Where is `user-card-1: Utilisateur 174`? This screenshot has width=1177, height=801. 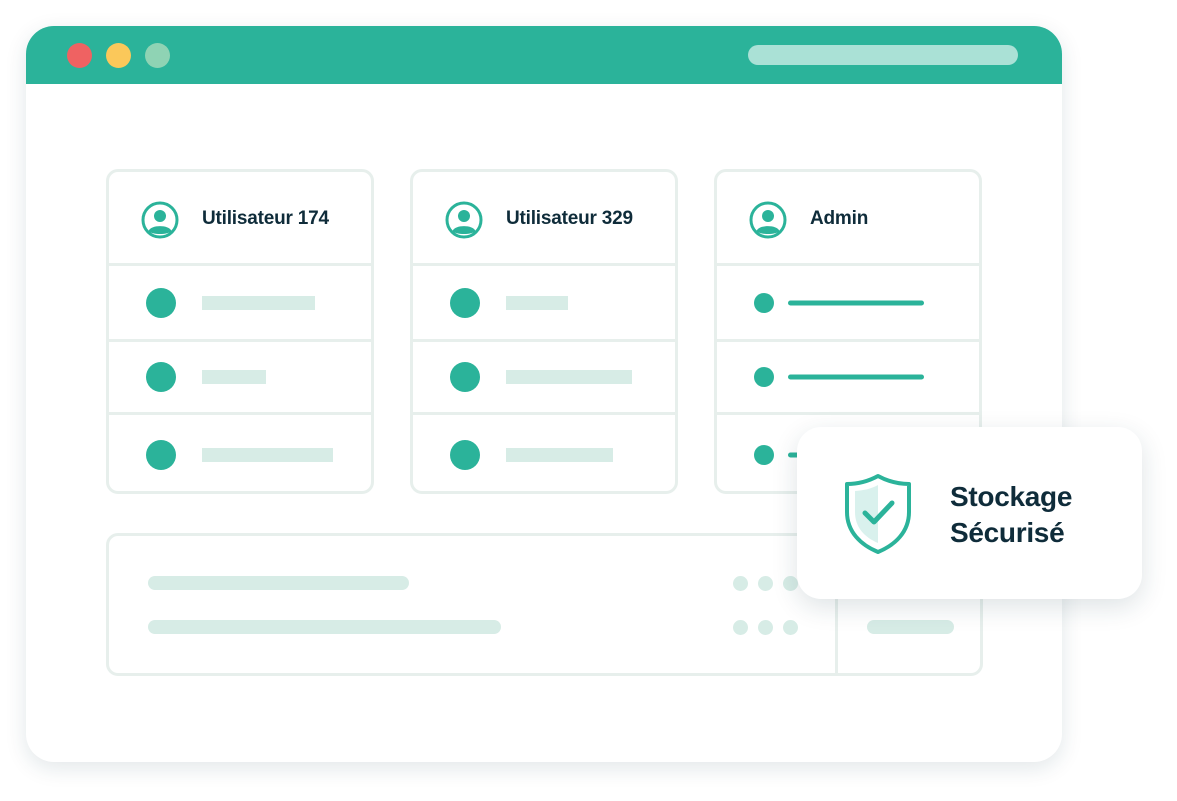
user-card-1: Utilisateur 174 is located at coordinates (240, 331).